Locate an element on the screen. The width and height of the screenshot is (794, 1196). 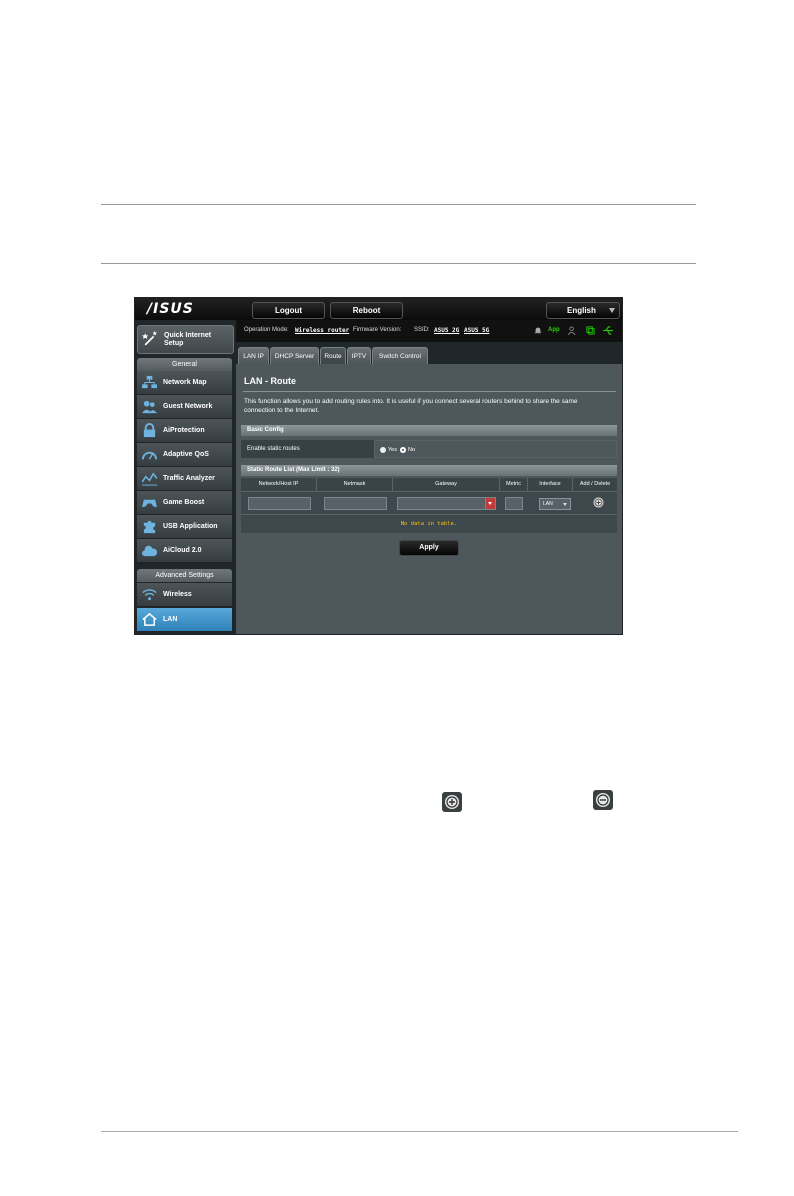
quick-internet-setup-button: Quick Internet Setup is located at coordinates (185, 339).